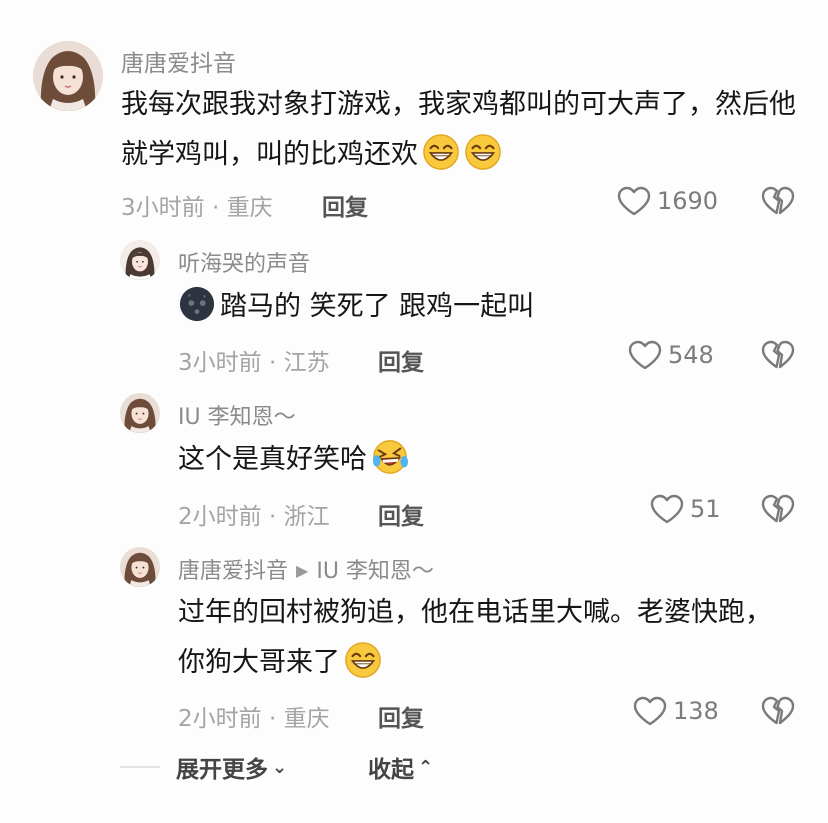 This screenshot has width=828, height=823. What do you see at coordinates (272, 459) in the screenshot?
I see `reply-text-content: 这个是真好笑哈` at bounding box center [272, 459].